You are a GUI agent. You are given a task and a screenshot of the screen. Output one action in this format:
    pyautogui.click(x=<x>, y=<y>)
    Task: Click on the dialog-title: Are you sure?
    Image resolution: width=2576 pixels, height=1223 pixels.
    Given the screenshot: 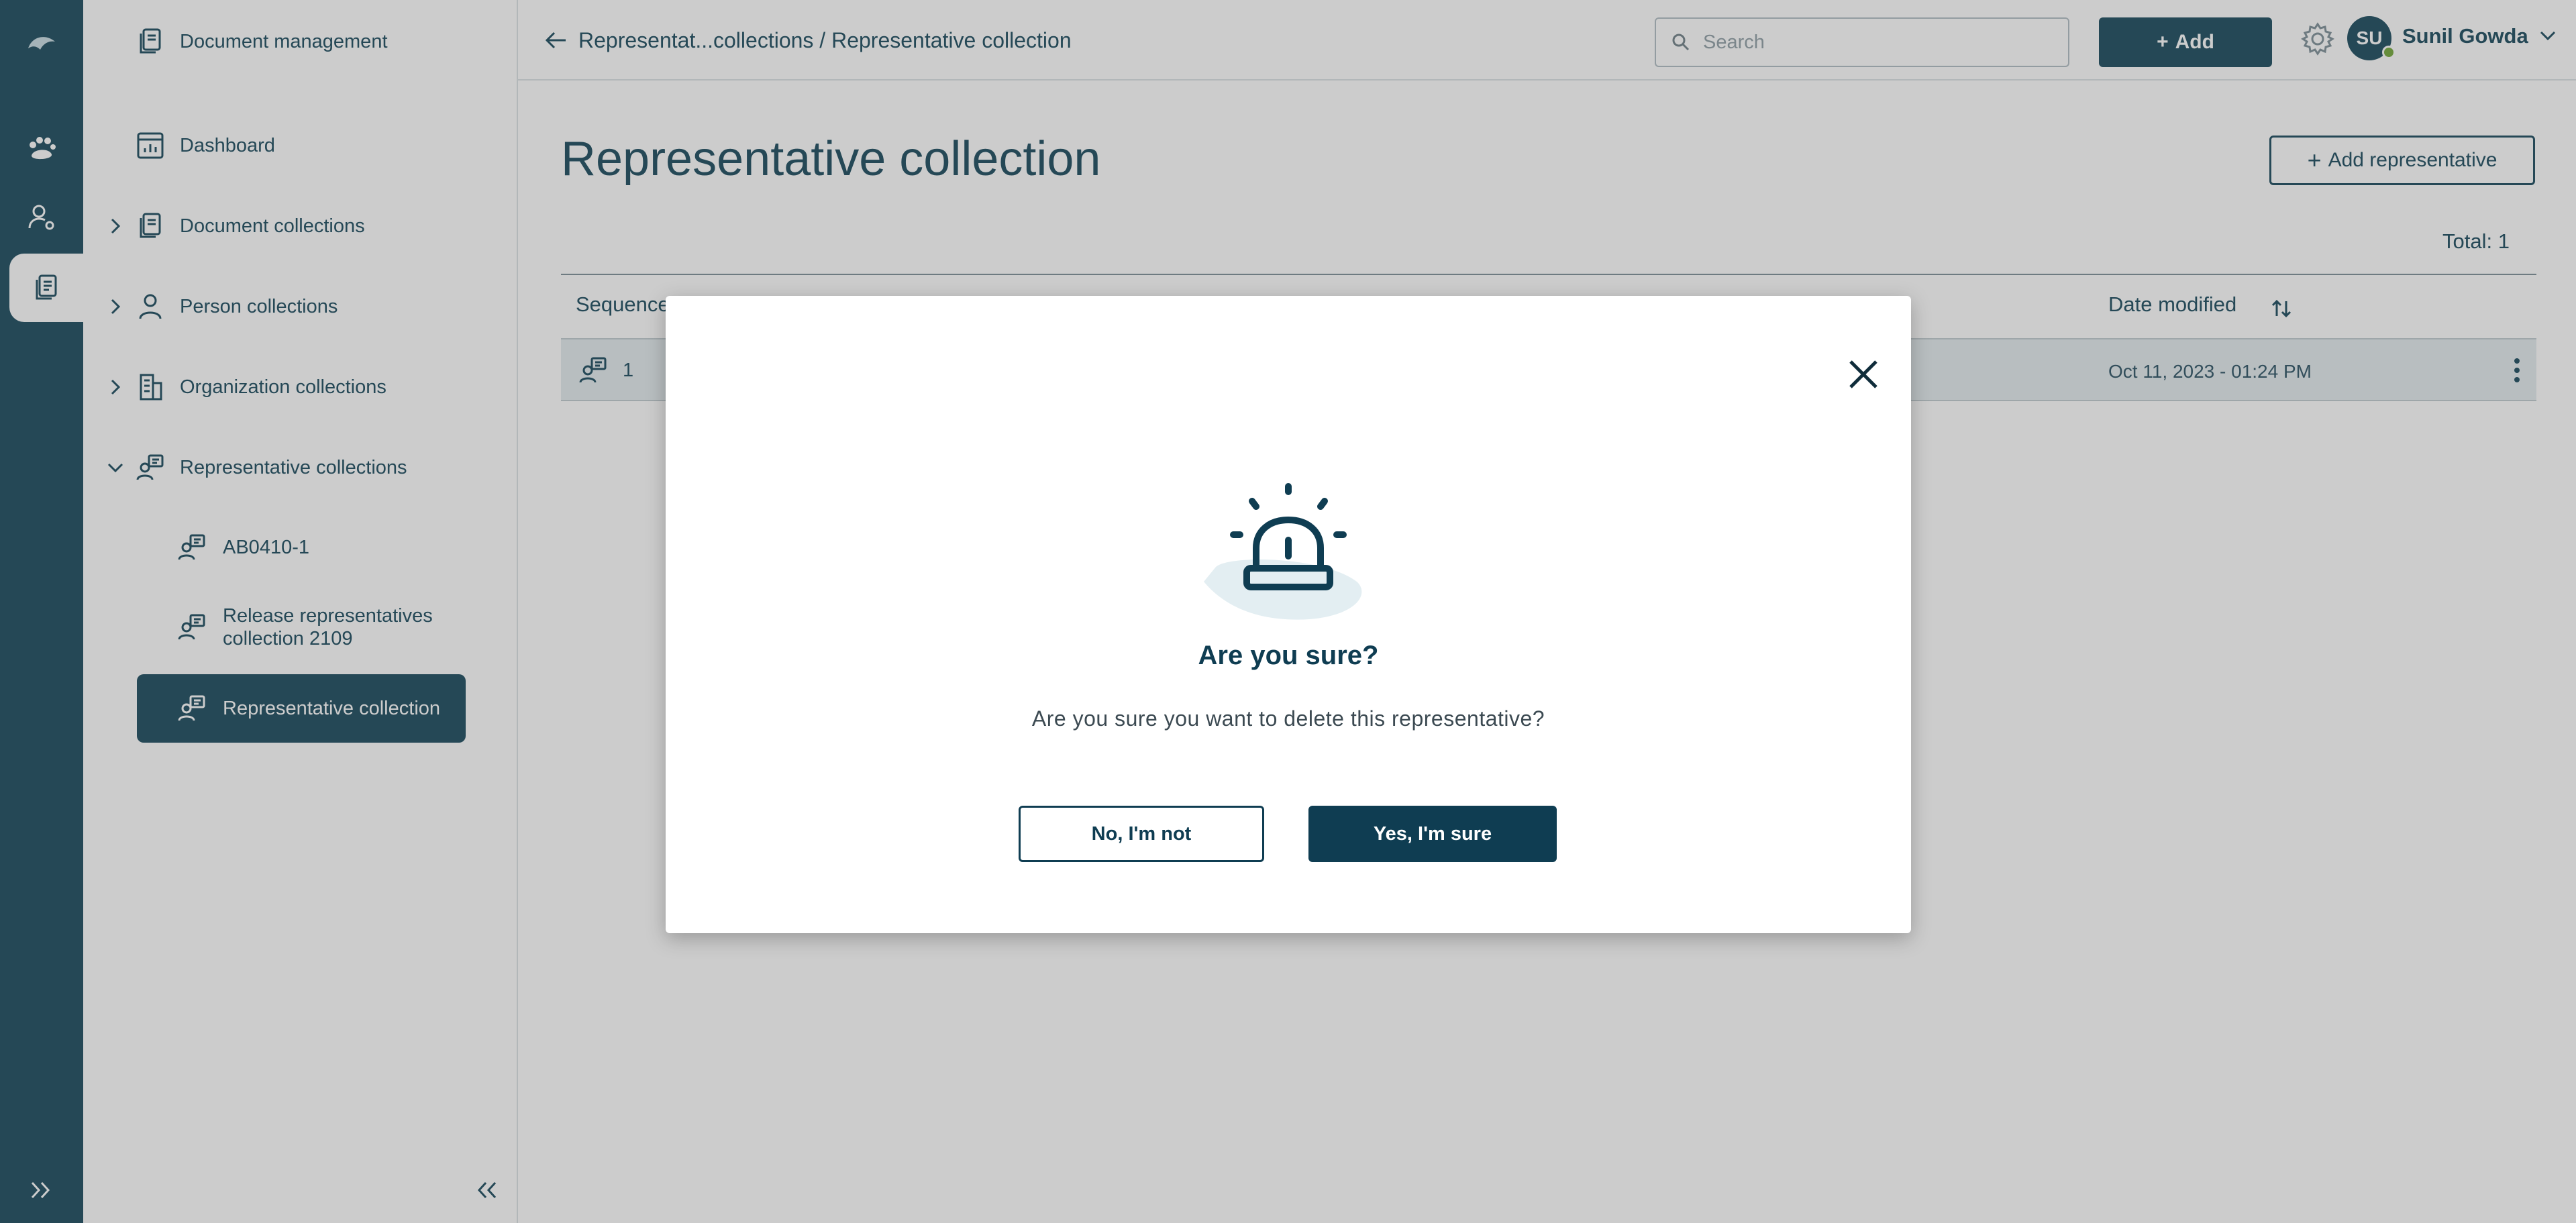 What is the action you would take?
    pyautogui.click(x=1288, y=655)
    